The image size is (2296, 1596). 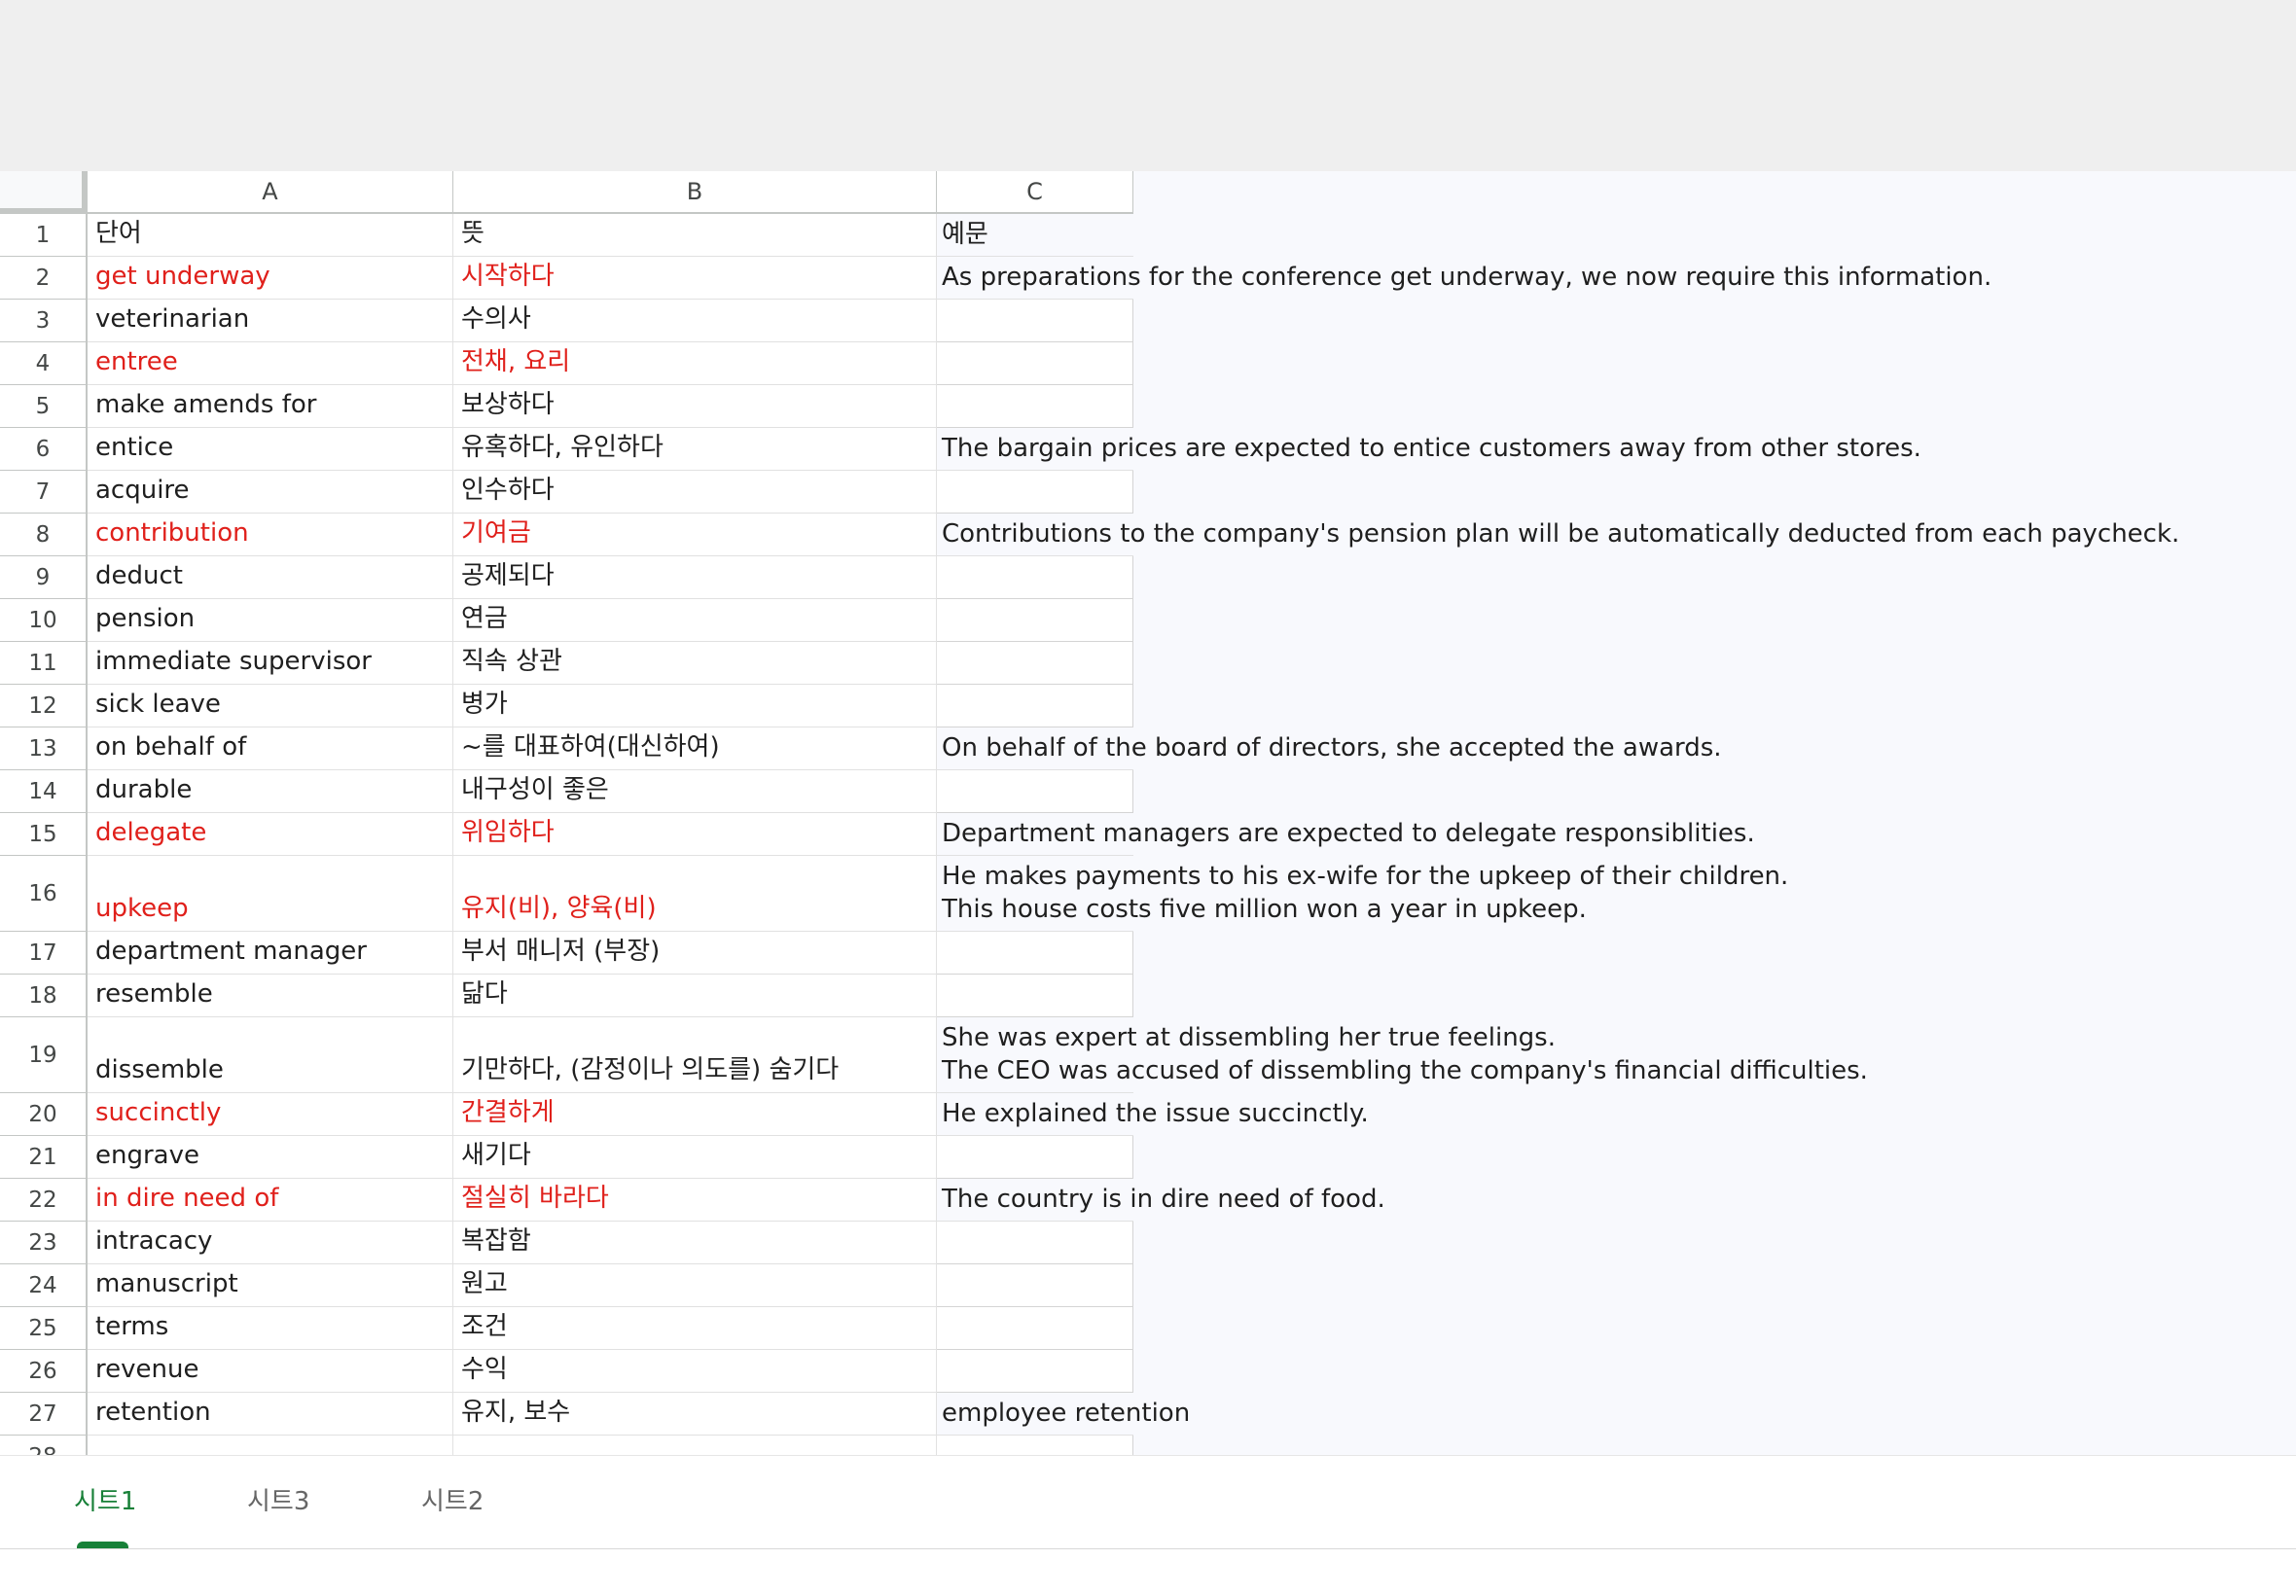 I want to click on cell-b: 부서 매니저 (부장), so click(x=695, y=954).